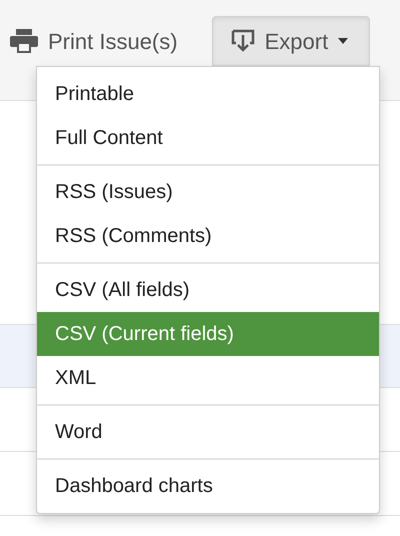 The height and width of the screenshot is (536, 400). I want to click on printer-icon, so click(24, 41).